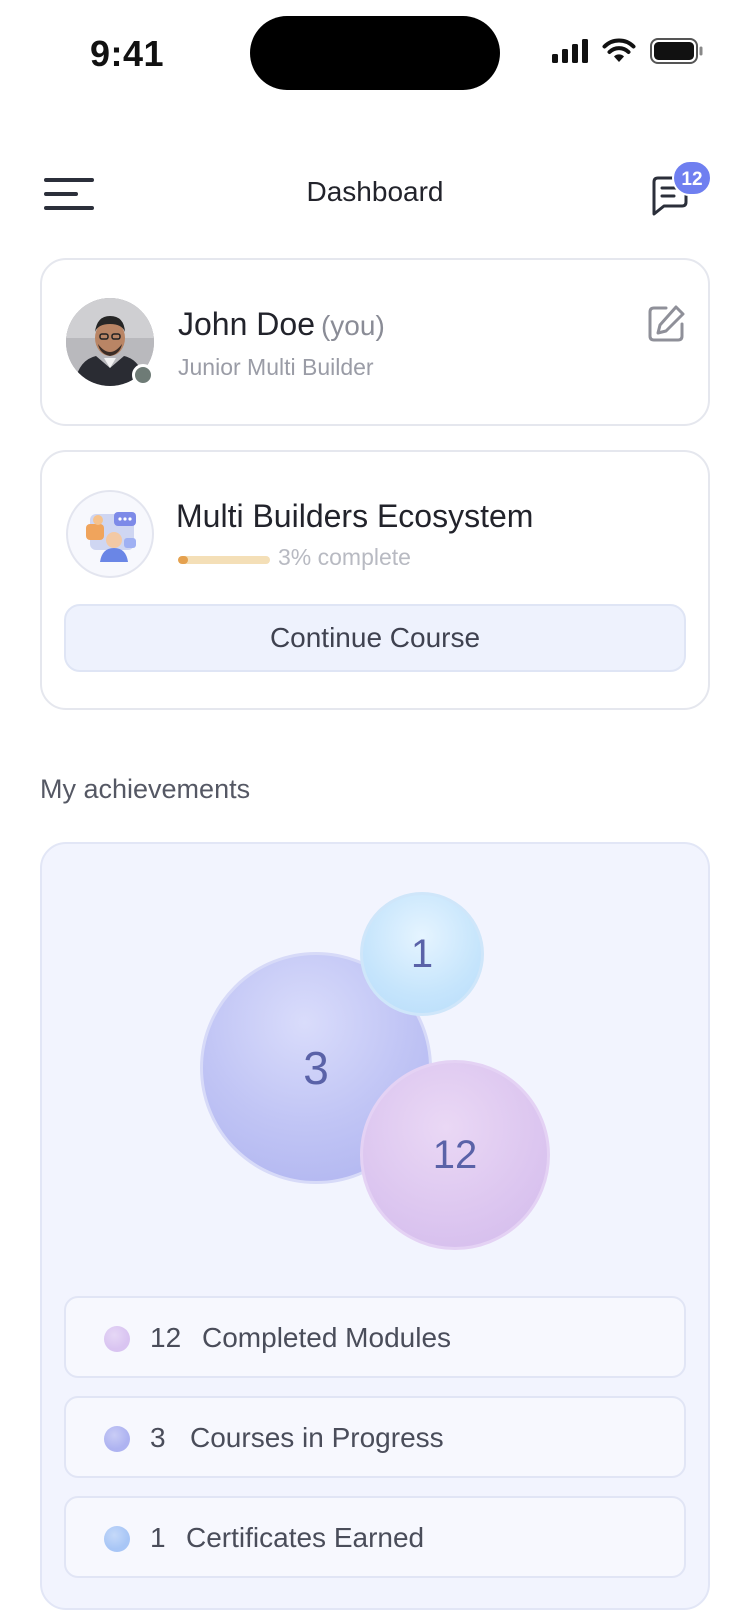  What do you see at coordinates (344, 557) in the screenshot?
I see `course-progress-label: 3% complete` at bounding box center [344, 557].